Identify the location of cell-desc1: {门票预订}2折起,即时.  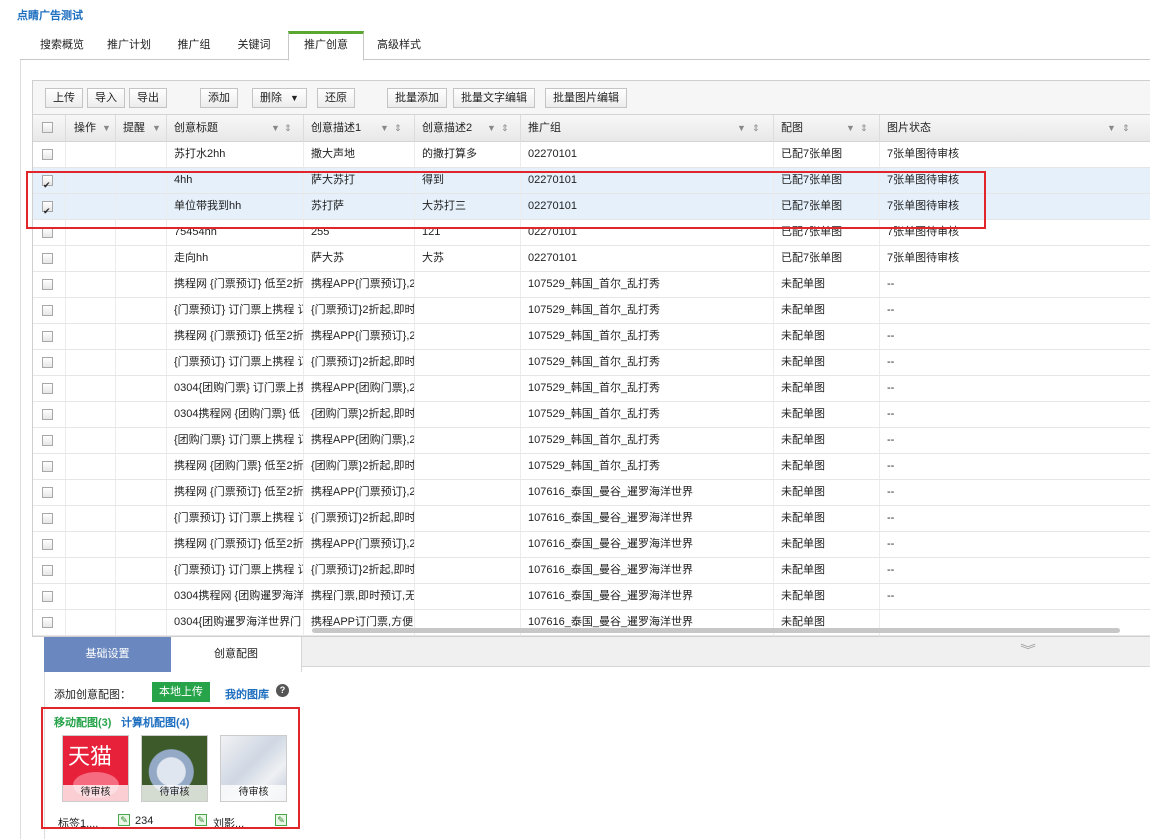
(359, 362).